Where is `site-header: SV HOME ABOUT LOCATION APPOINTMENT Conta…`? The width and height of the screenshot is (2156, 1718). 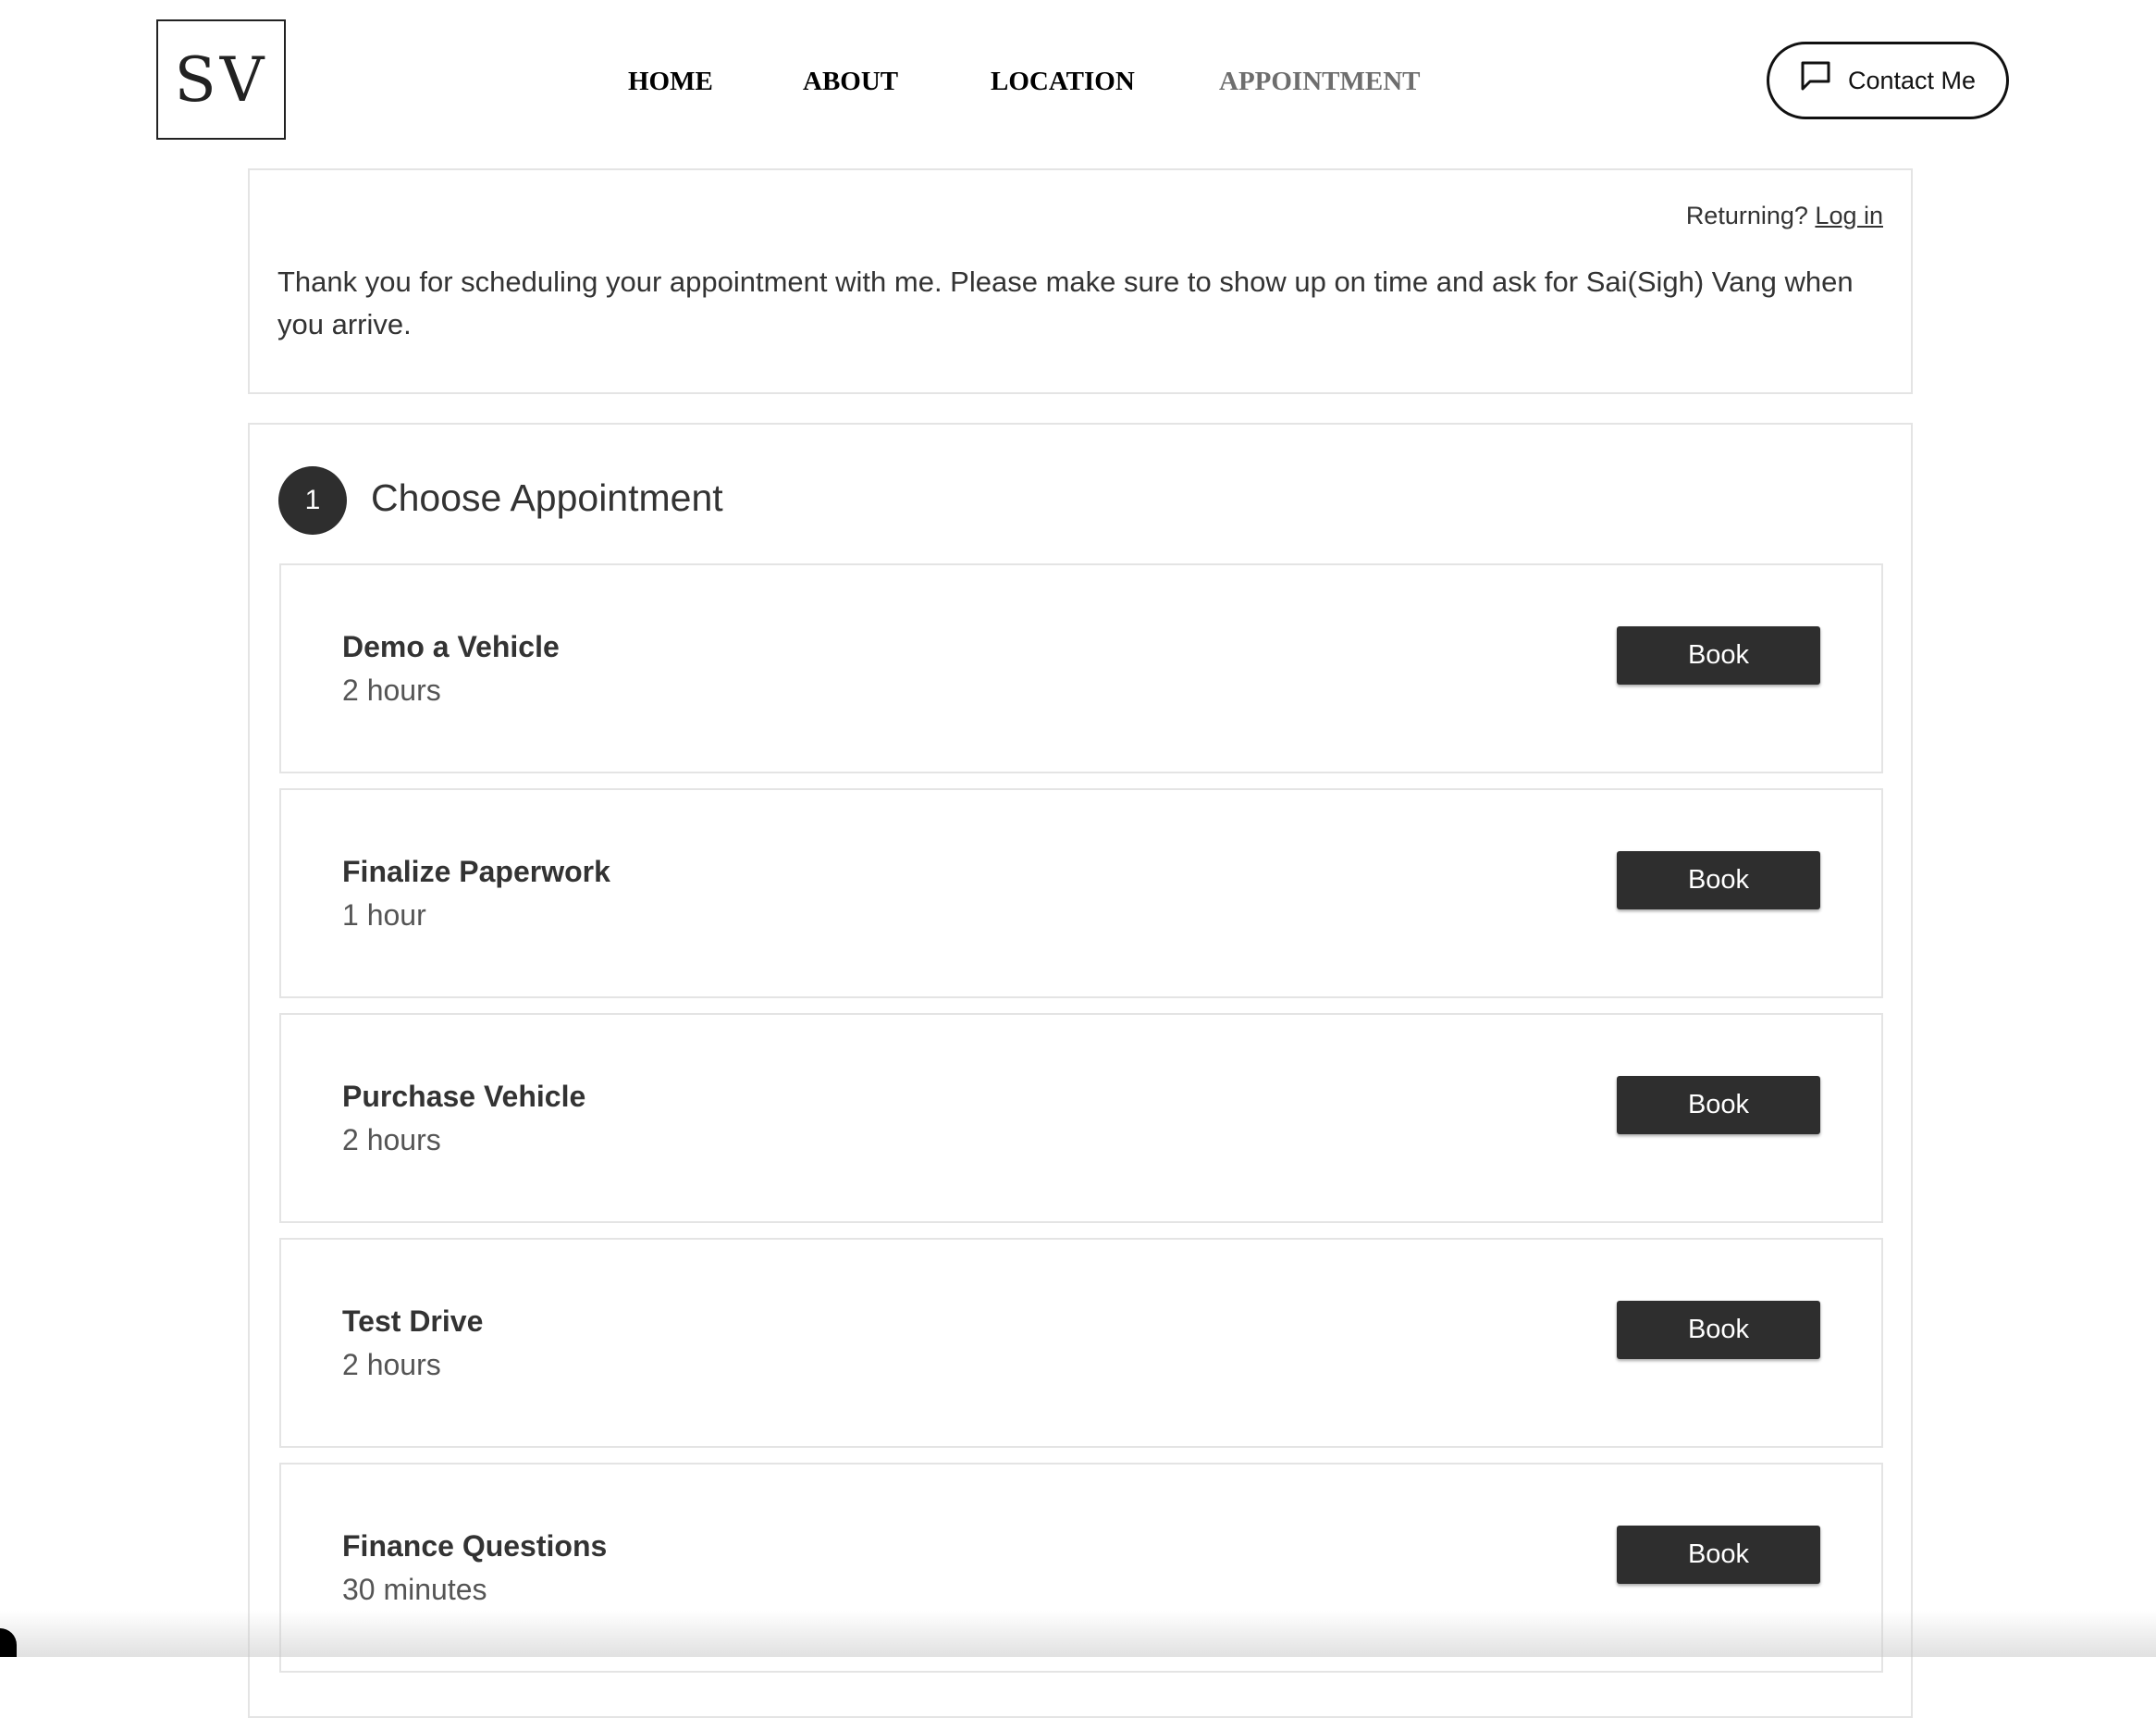
site-header: SV HOME ABOUT LOCATION APPOINTMENT Conta… is located at coordinates (1078, 81).